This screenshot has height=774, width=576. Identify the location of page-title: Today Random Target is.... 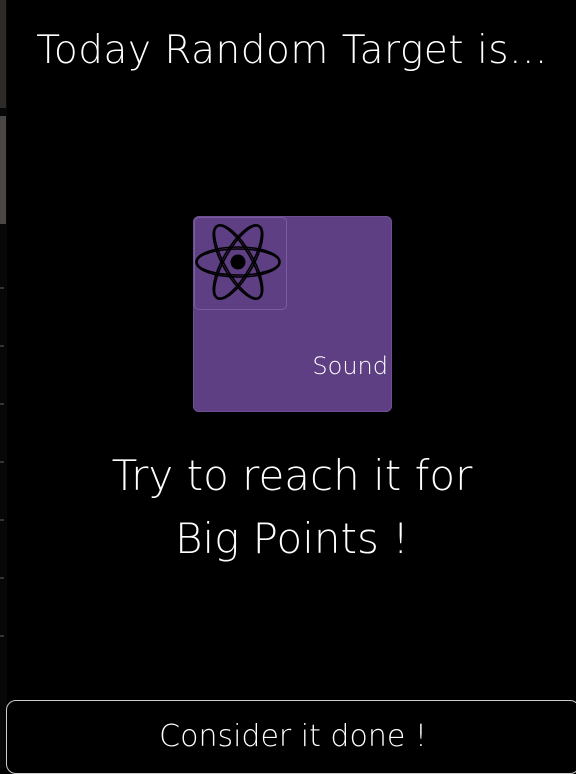
(292, 50).